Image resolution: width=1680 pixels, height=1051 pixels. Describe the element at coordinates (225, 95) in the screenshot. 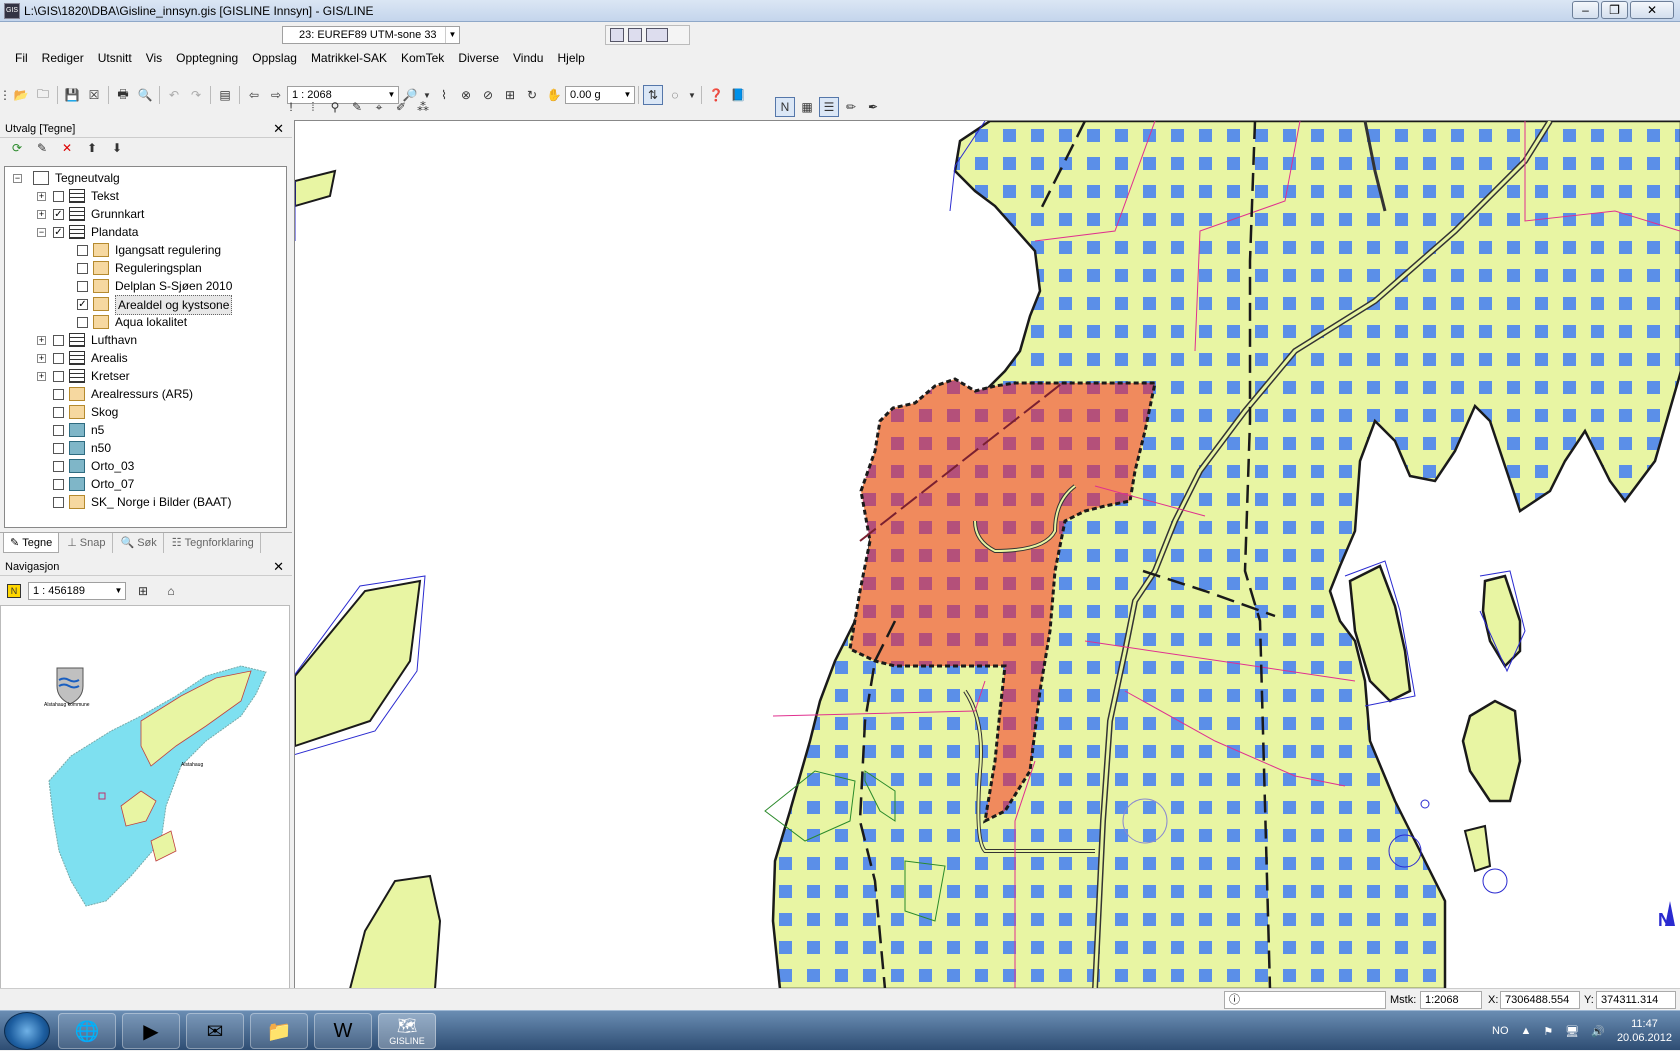

I see `layers-icon: ▤` at that location.